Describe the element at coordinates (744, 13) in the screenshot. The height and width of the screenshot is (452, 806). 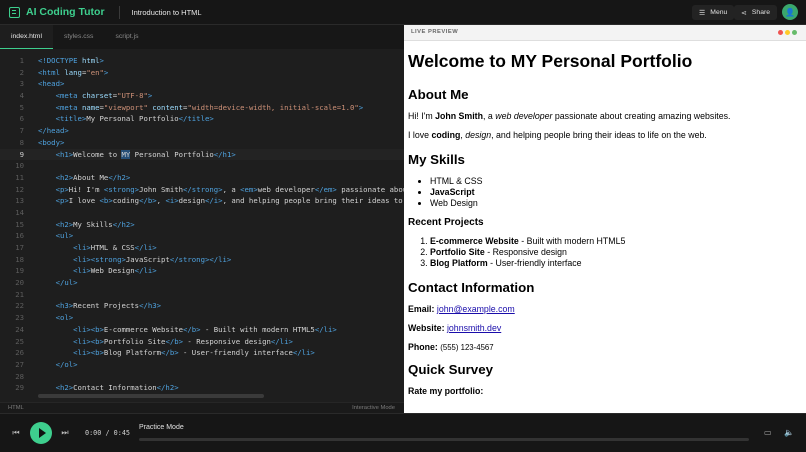
I see `share-icon: ⋖` at that location.